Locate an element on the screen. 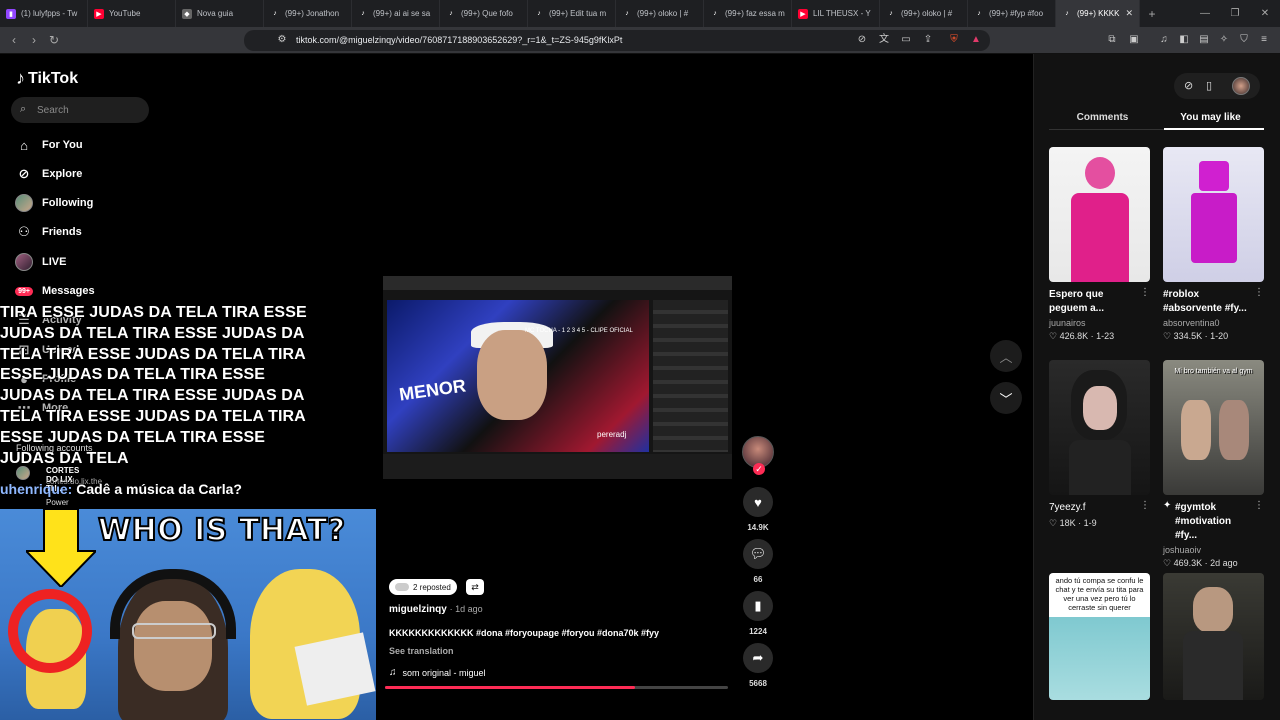 Image resolution: width=1280 pixels, height=720 pixels. following-account: CORTES DO LIX TH... cortes.do.lix.the is located at coordinates (59, 479).